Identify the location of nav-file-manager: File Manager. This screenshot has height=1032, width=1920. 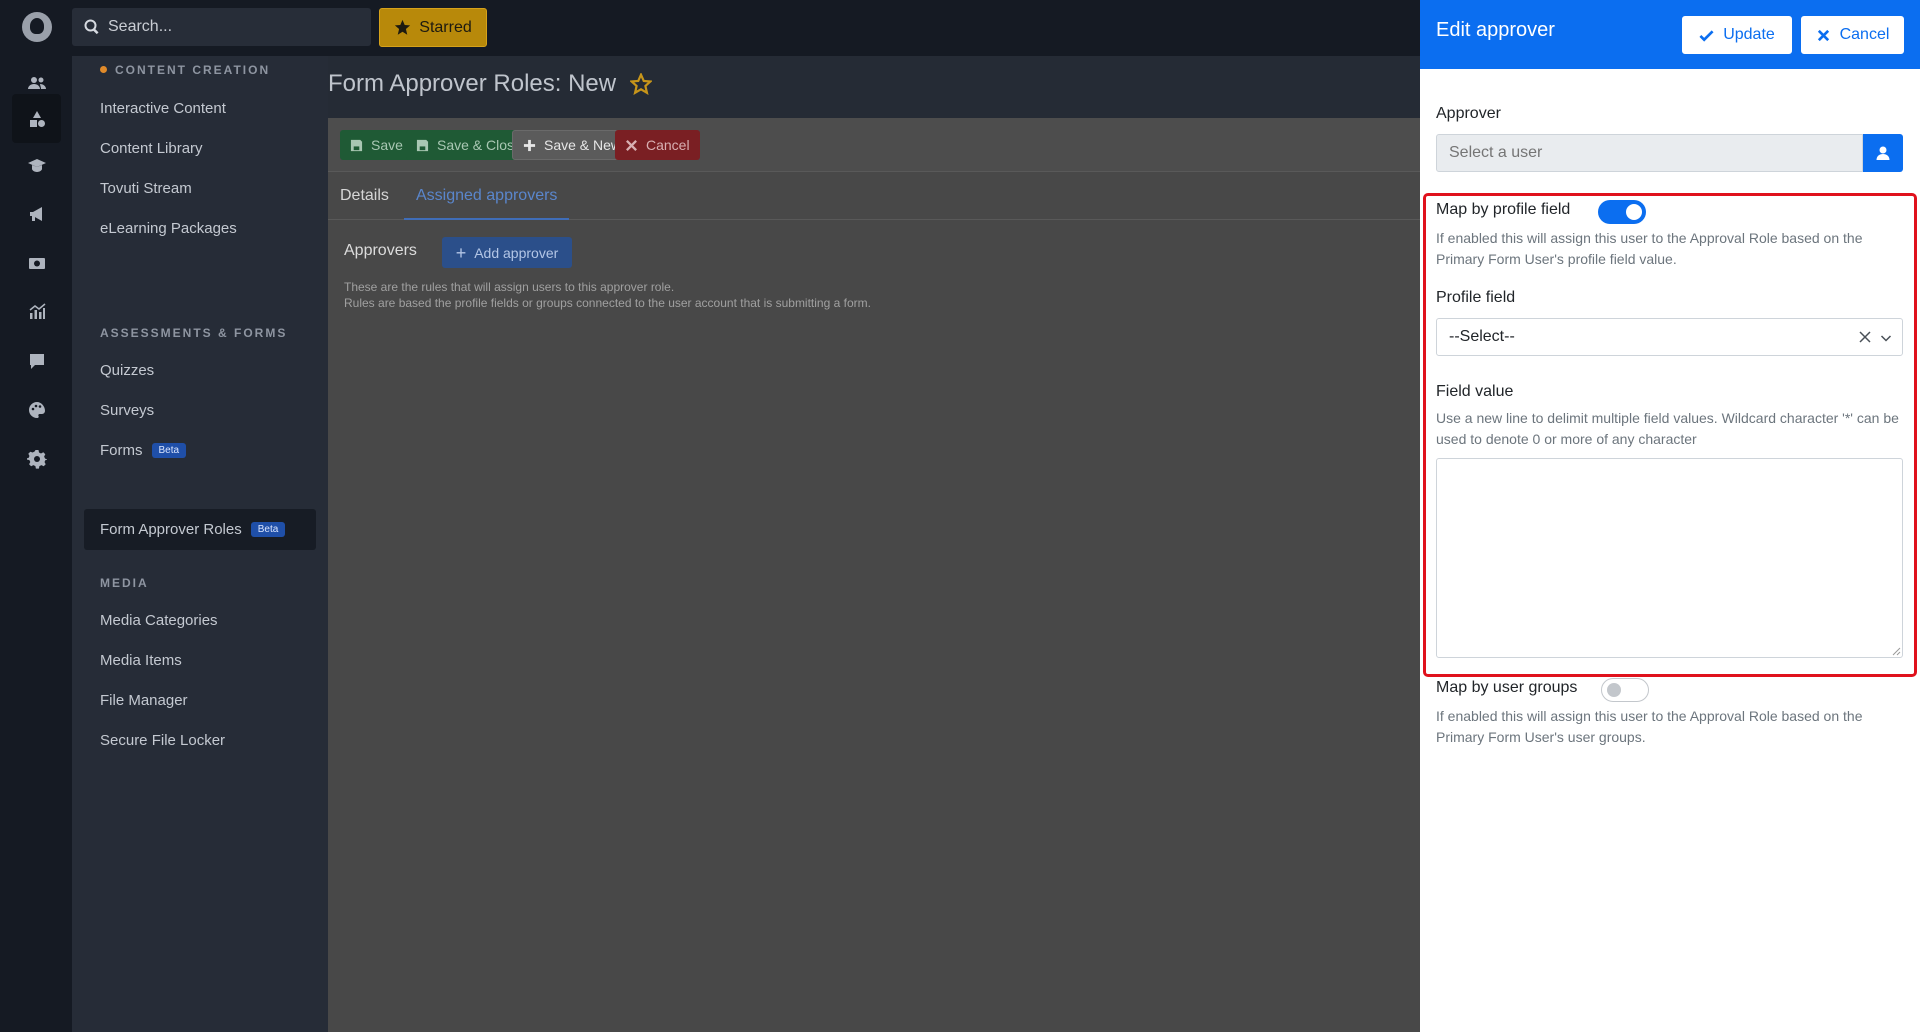
(144, 700).